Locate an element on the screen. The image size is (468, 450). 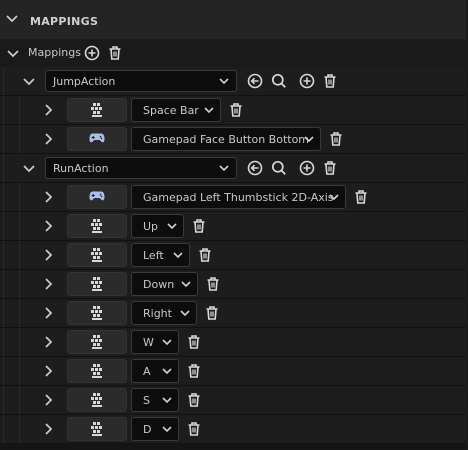
key-mapping-row: Left is located at coordinates (234, 255).